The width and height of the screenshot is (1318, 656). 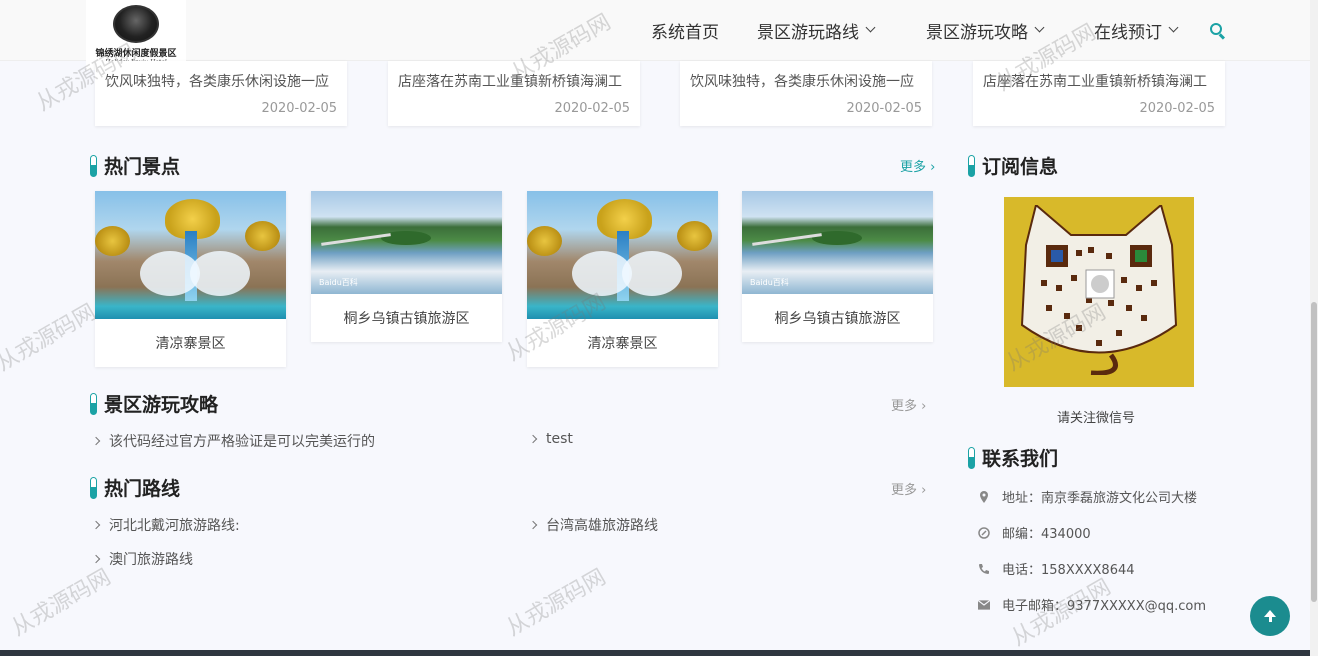 What do you see at coordinates (984, 532) in the screenshot?
I see `postcode-icon` at bounding box center [984, 532].